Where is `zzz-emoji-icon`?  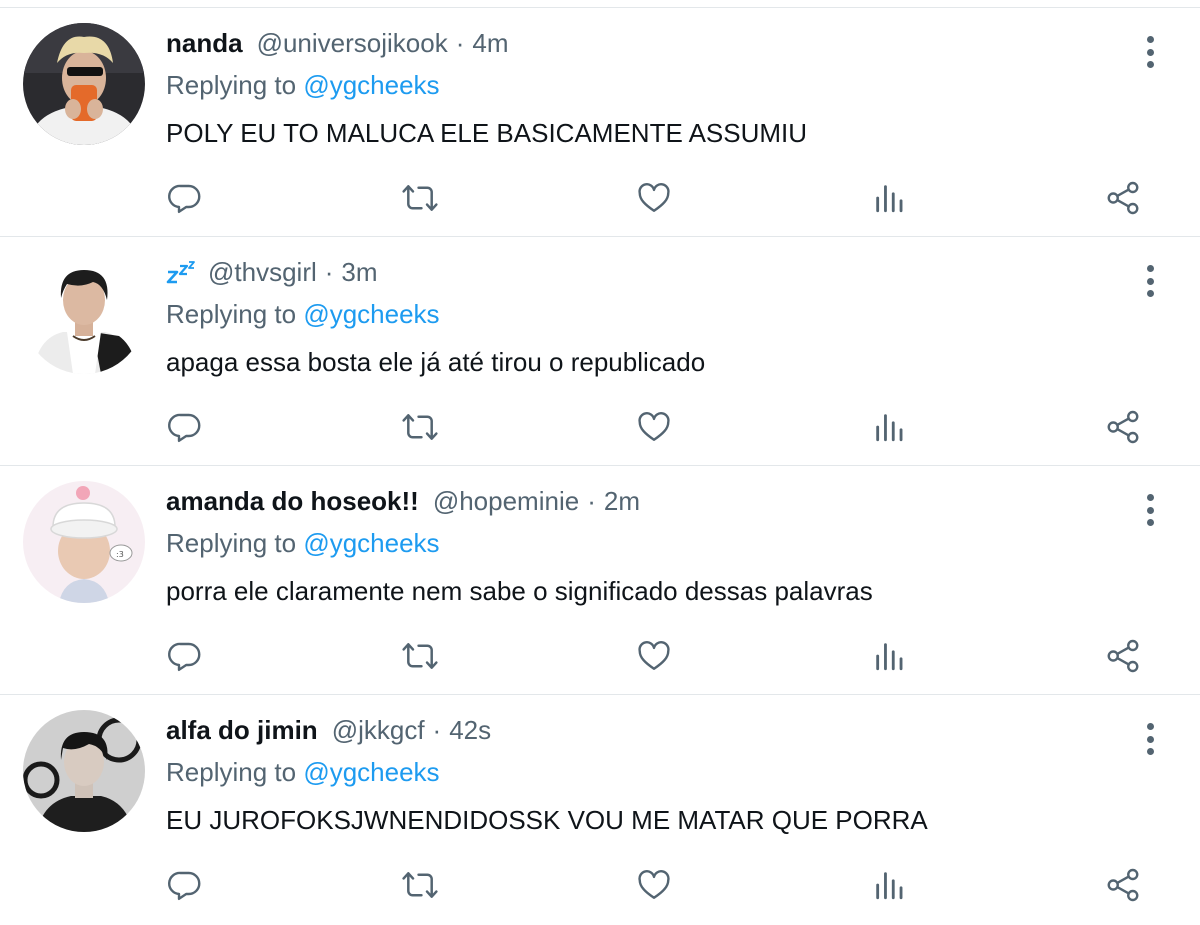 zzz-emoji-icon is located at coordinates (181, 272).